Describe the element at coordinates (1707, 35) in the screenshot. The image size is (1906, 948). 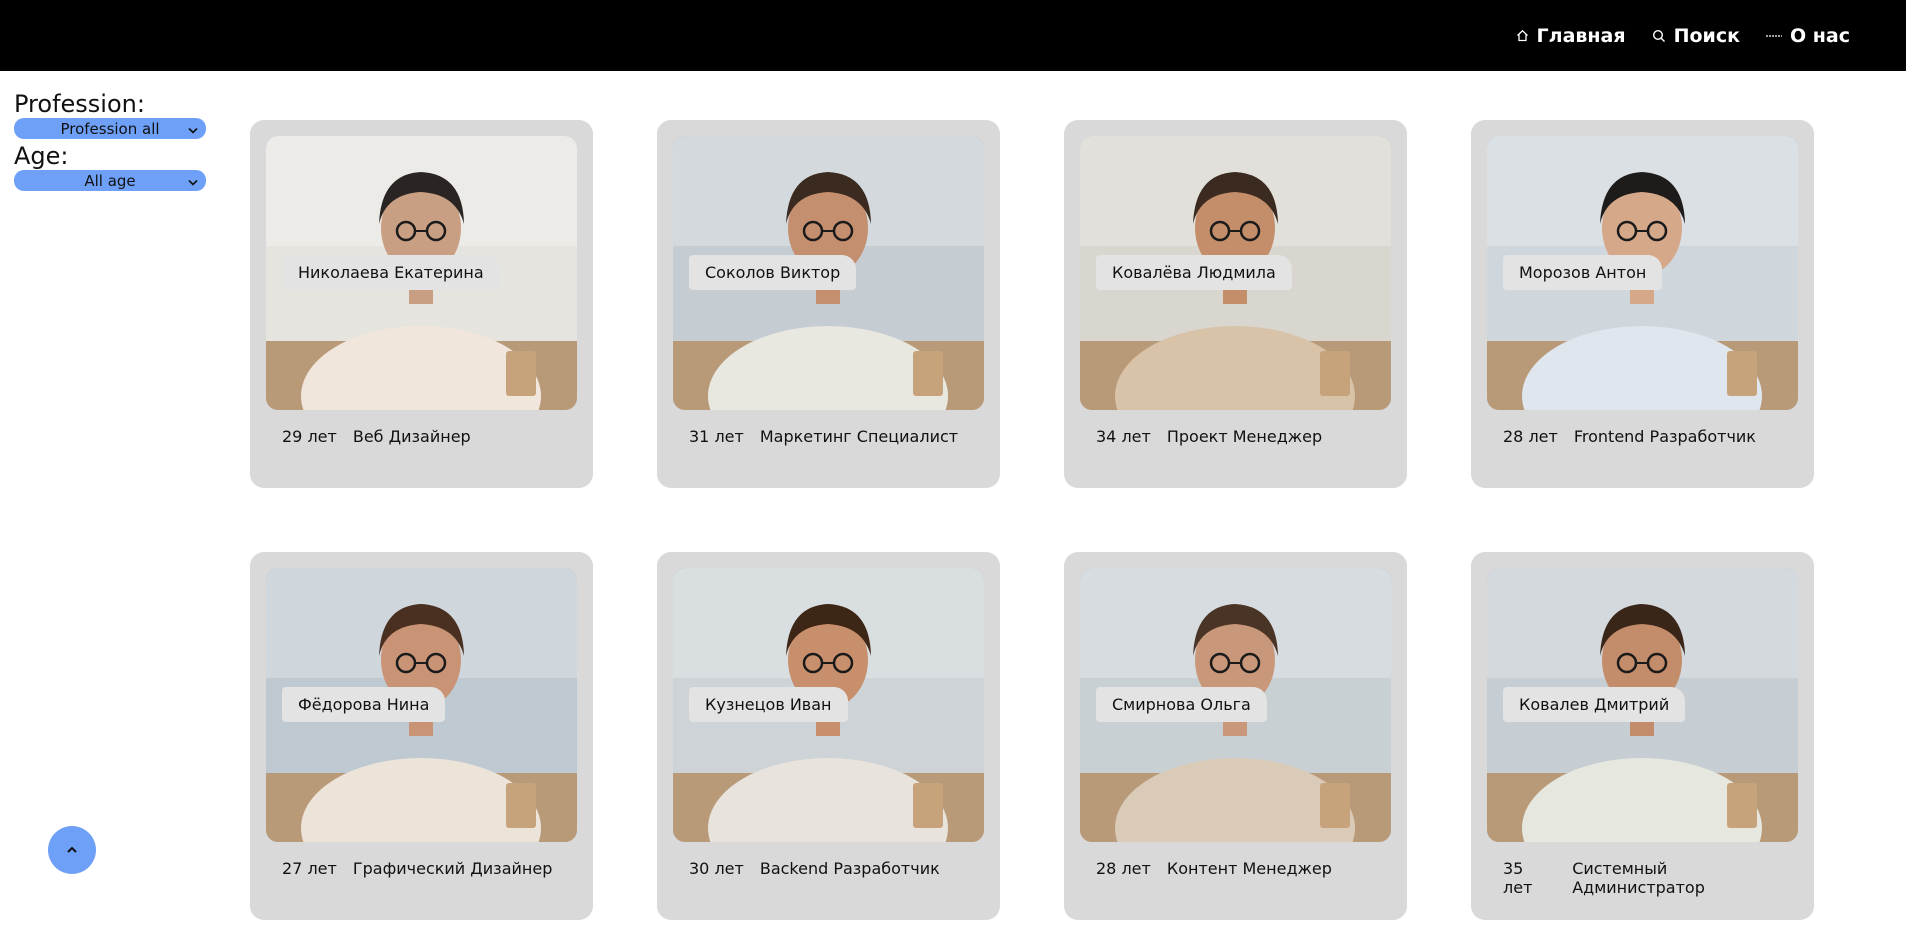
I see `nav-search-label: Поиск` at that location.